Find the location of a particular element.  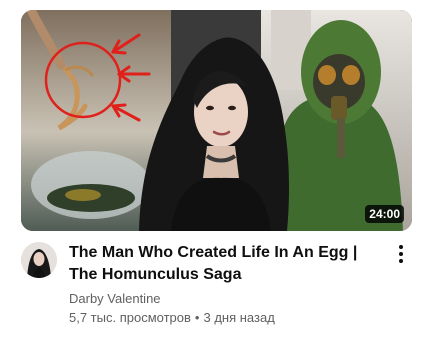

channel-avatar is located at coordinates (39, 260).